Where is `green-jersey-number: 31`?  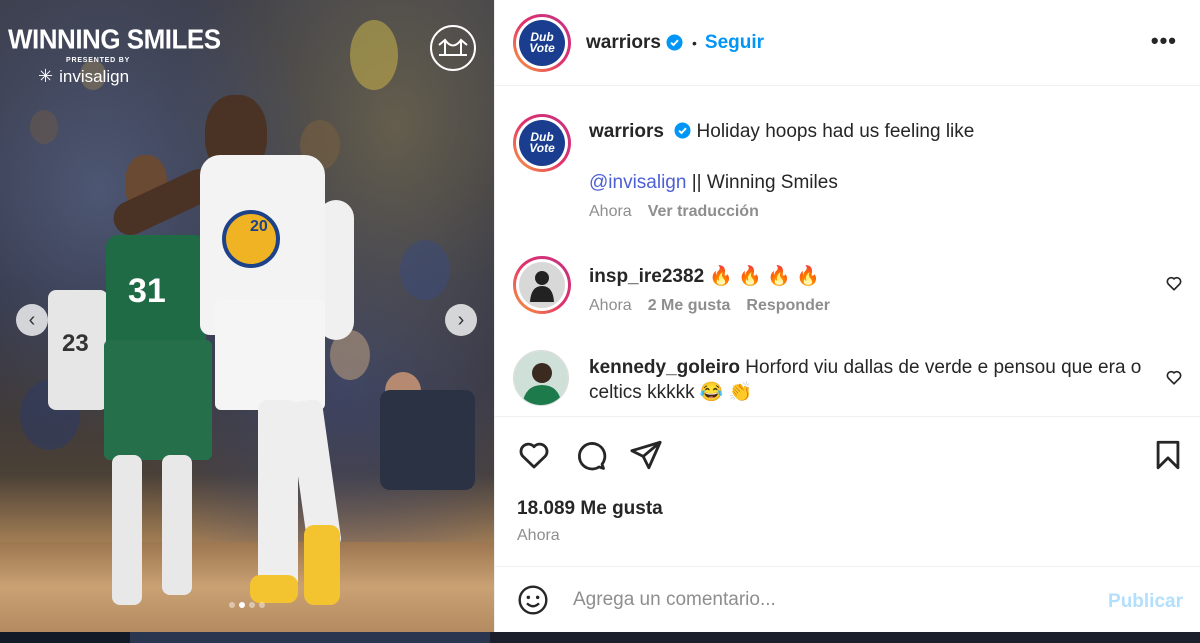
green-jersey-number: 31 is located at coordinates (147, 291).